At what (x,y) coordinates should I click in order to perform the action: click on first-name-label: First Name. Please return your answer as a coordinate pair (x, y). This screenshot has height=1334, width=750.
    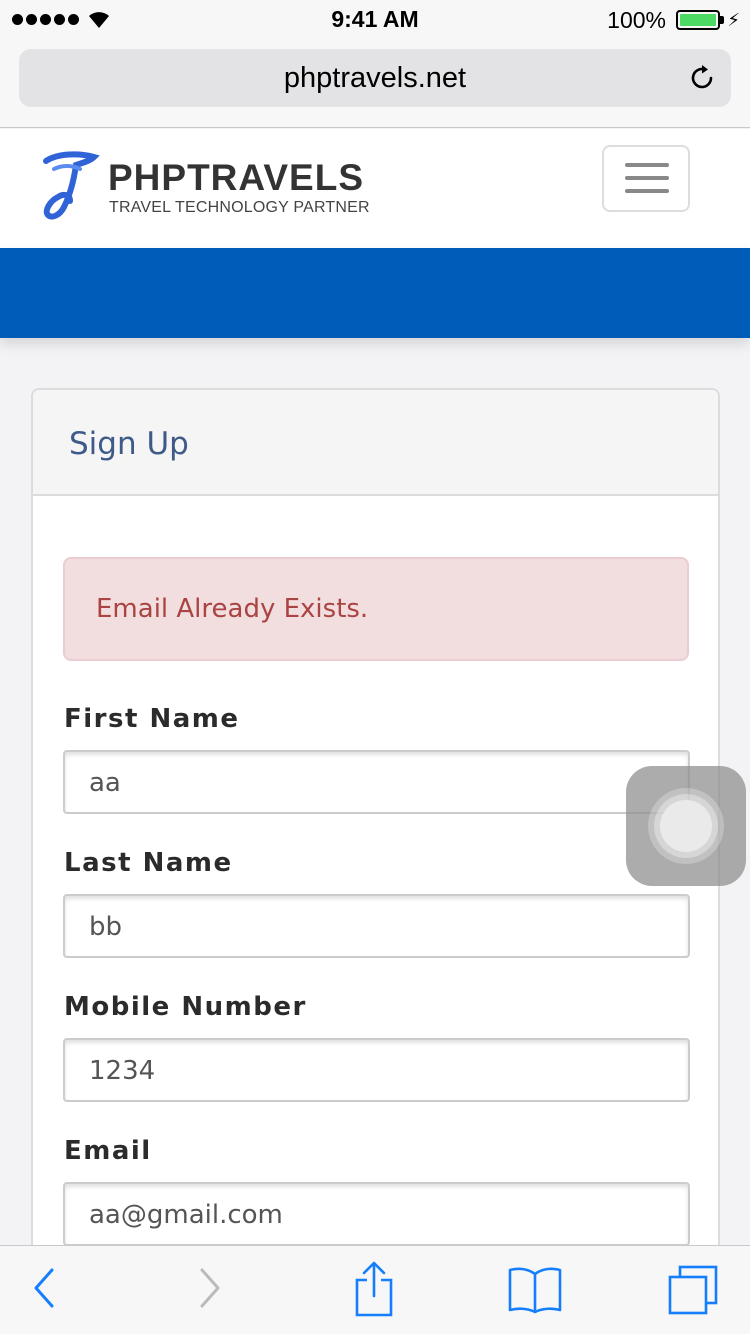
    Looking at the image, I should click on (152, 719).